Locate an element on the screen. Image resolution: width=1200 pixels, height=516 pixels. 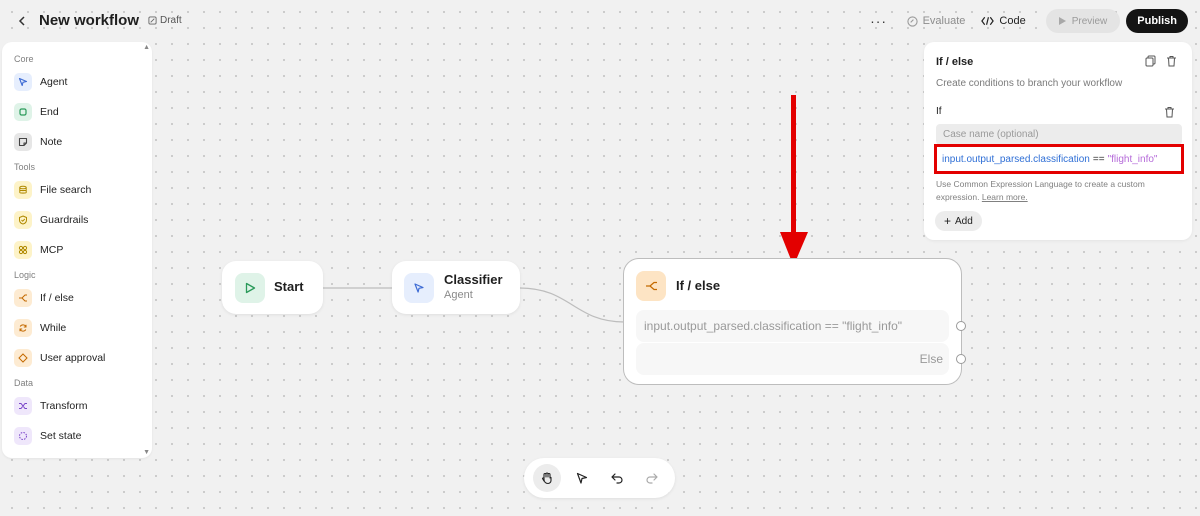
classifier-node-label: Classifier is located at coordinates (473, 279).